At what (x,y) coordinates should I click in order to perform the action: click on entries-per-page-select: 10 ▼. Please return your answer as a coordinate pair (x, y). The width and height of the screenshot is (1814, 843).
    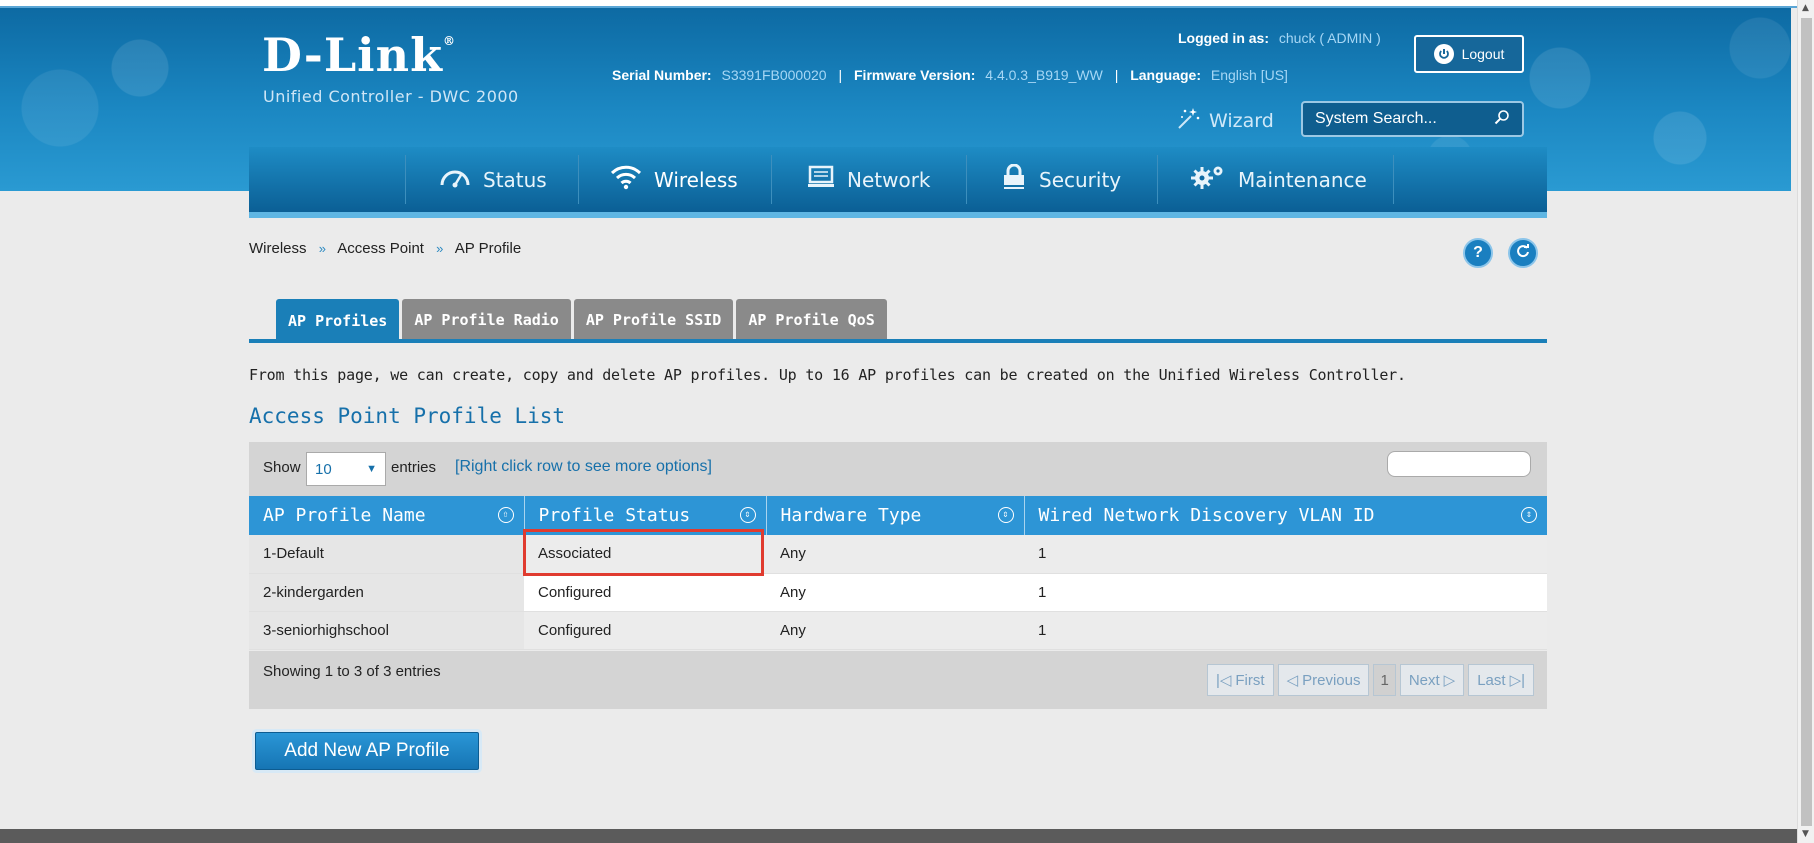
    Looking at the image, I should click on (346, 469).